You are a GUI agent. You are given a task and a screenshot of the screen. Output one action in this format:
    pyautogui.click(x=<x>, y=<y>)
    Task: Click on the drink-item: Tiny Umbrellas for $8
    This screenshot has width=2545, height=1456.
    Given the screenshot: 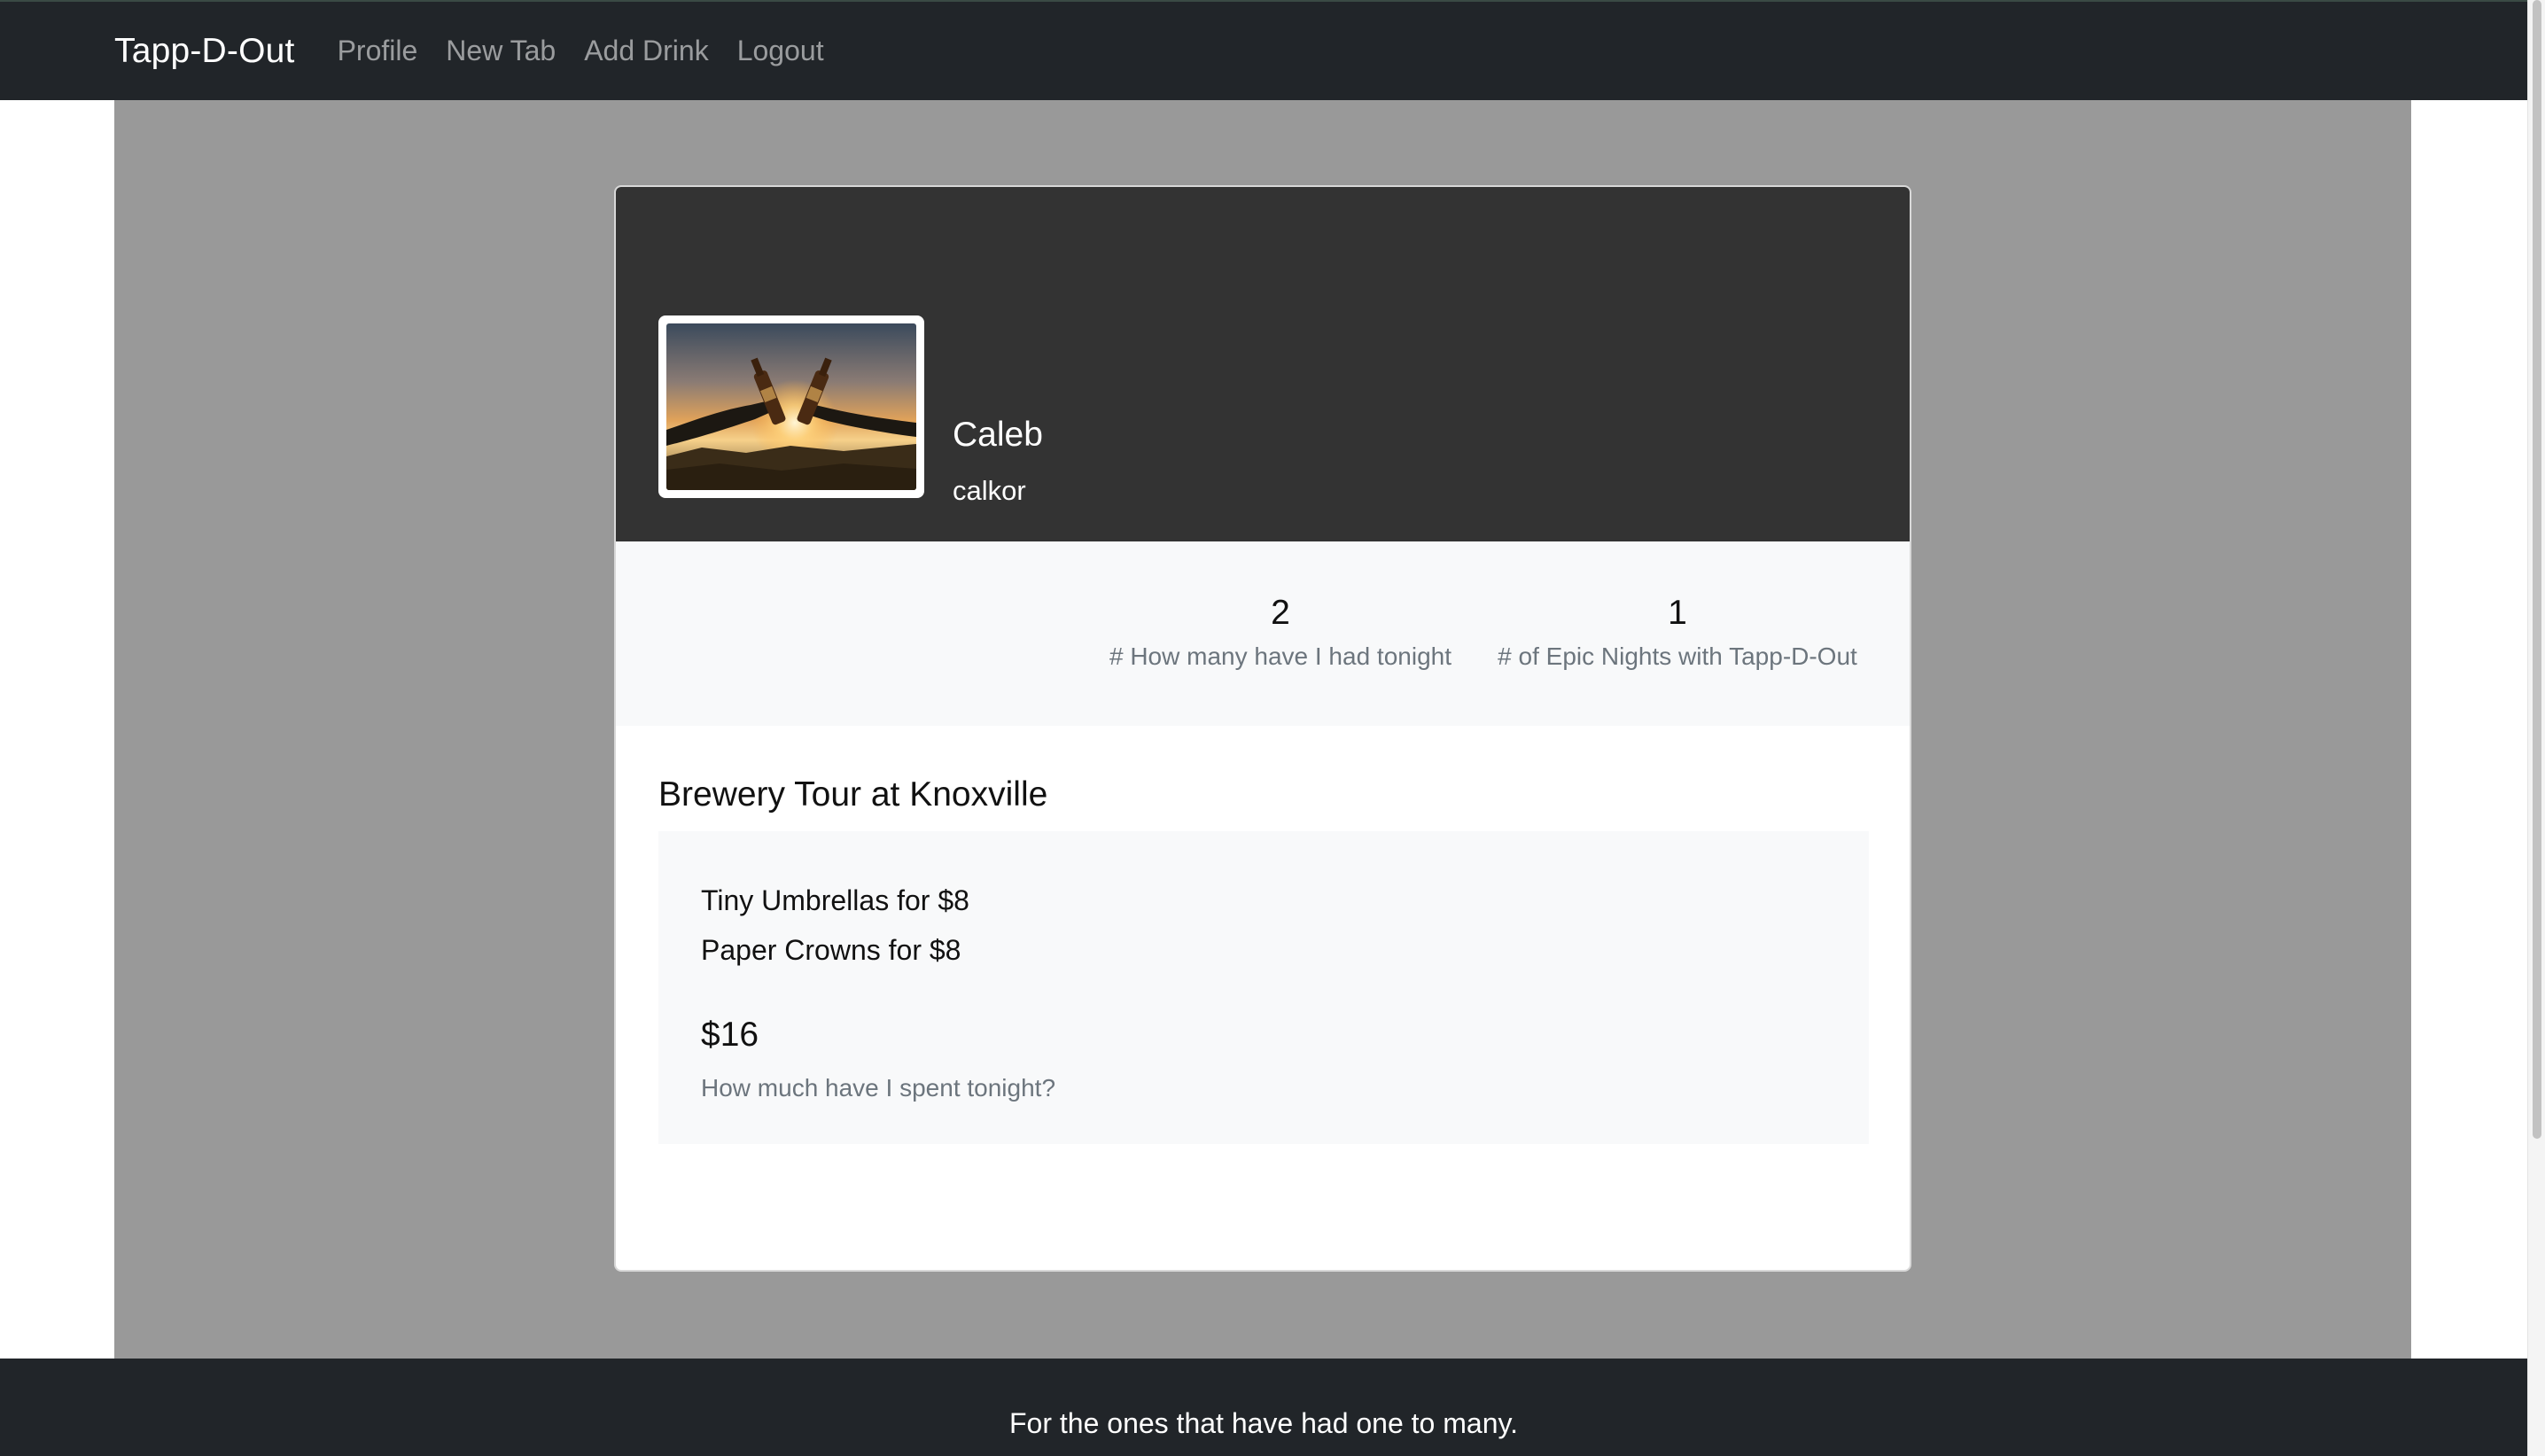 What is the action you would take?
    pyautogui.click(x=835, y=900)
    